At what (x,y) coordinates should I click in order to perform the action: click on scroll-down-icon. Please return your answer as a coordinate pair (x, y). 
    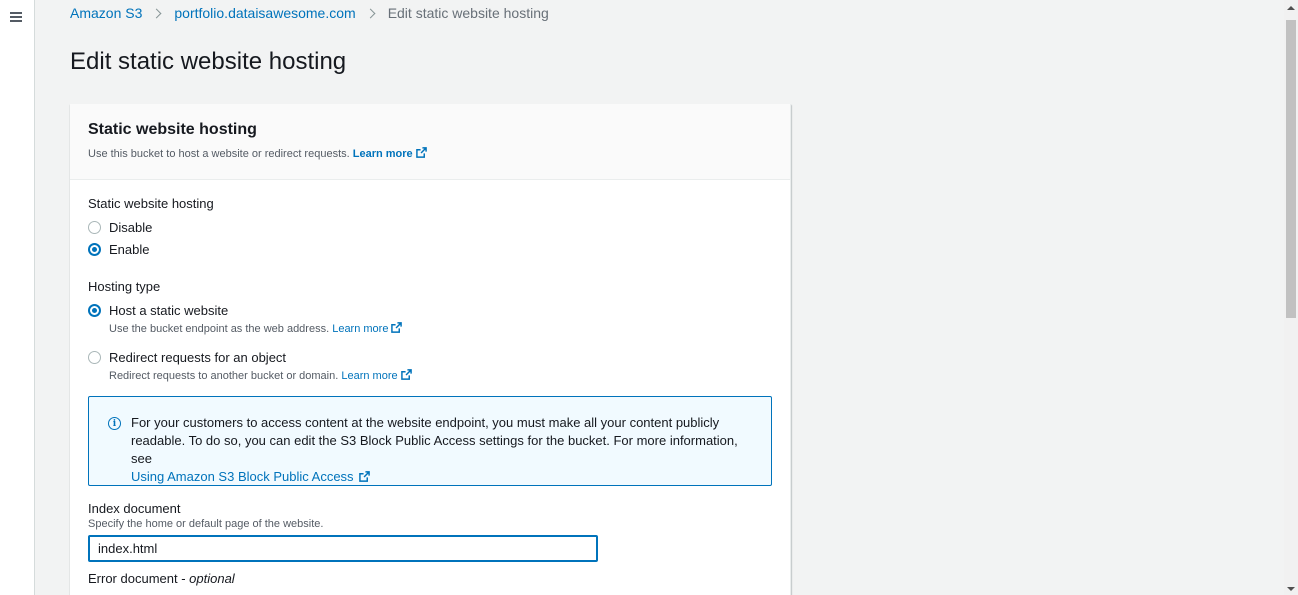
    Looking at the image, I should click on (1291, 589).